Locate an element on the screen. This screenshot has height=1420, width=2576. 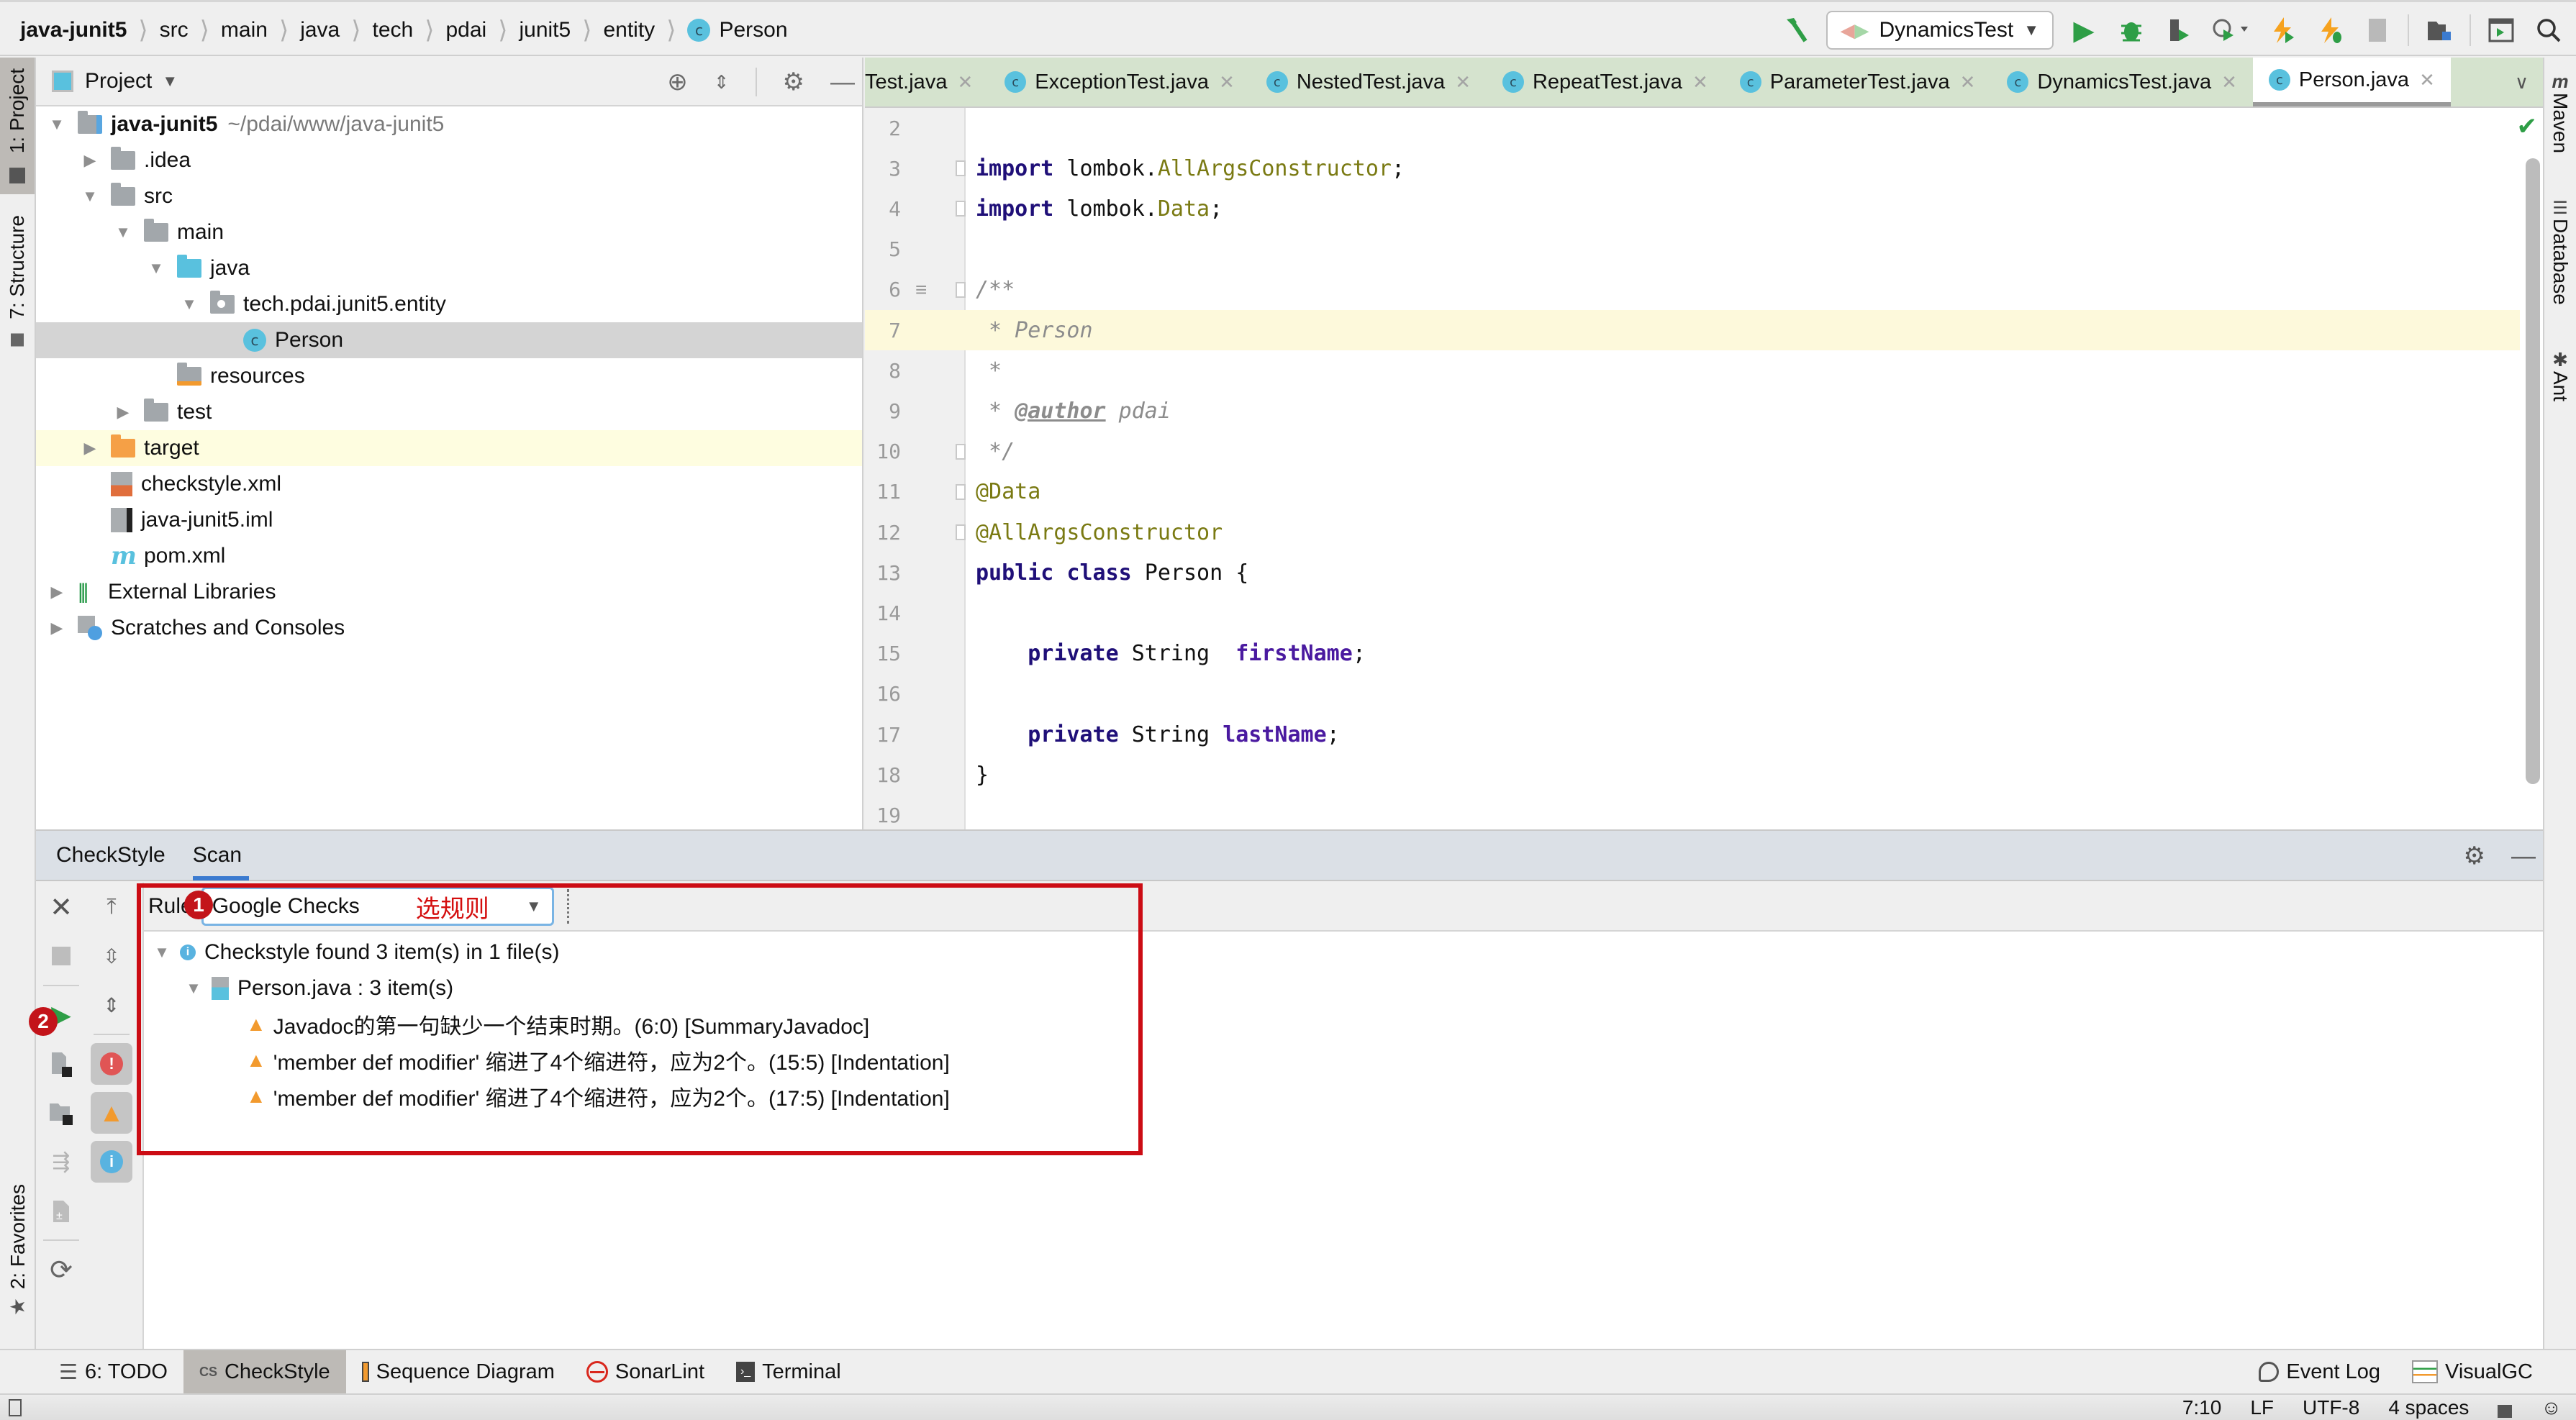
visualgc-button: VisualGC is located at coordinates (2486, 1371).